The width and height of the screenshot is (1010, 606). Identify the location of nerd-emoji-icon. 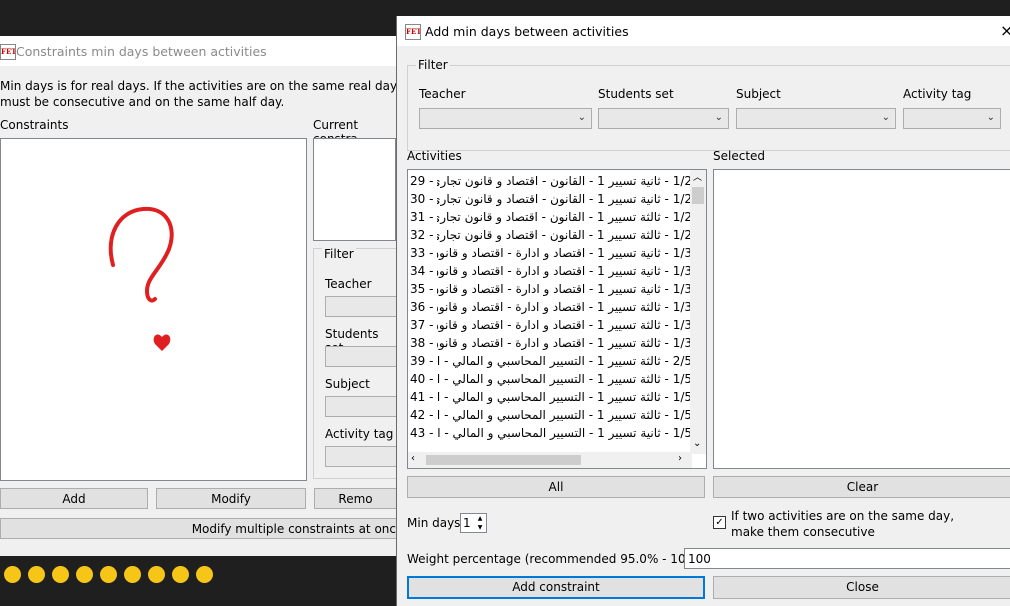
(60, 574).